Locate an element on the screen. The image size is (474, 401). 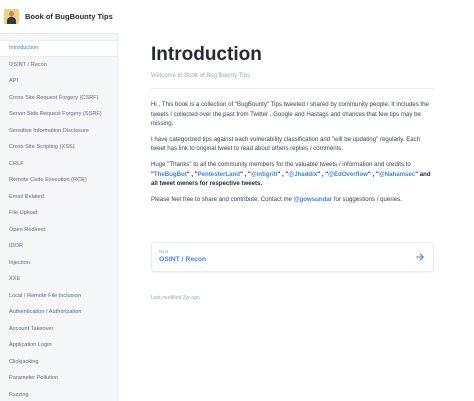
sidebar-item-local-remote-file-inclusion: Local / Remote File Inclusion is located at coordinates (58, 296).